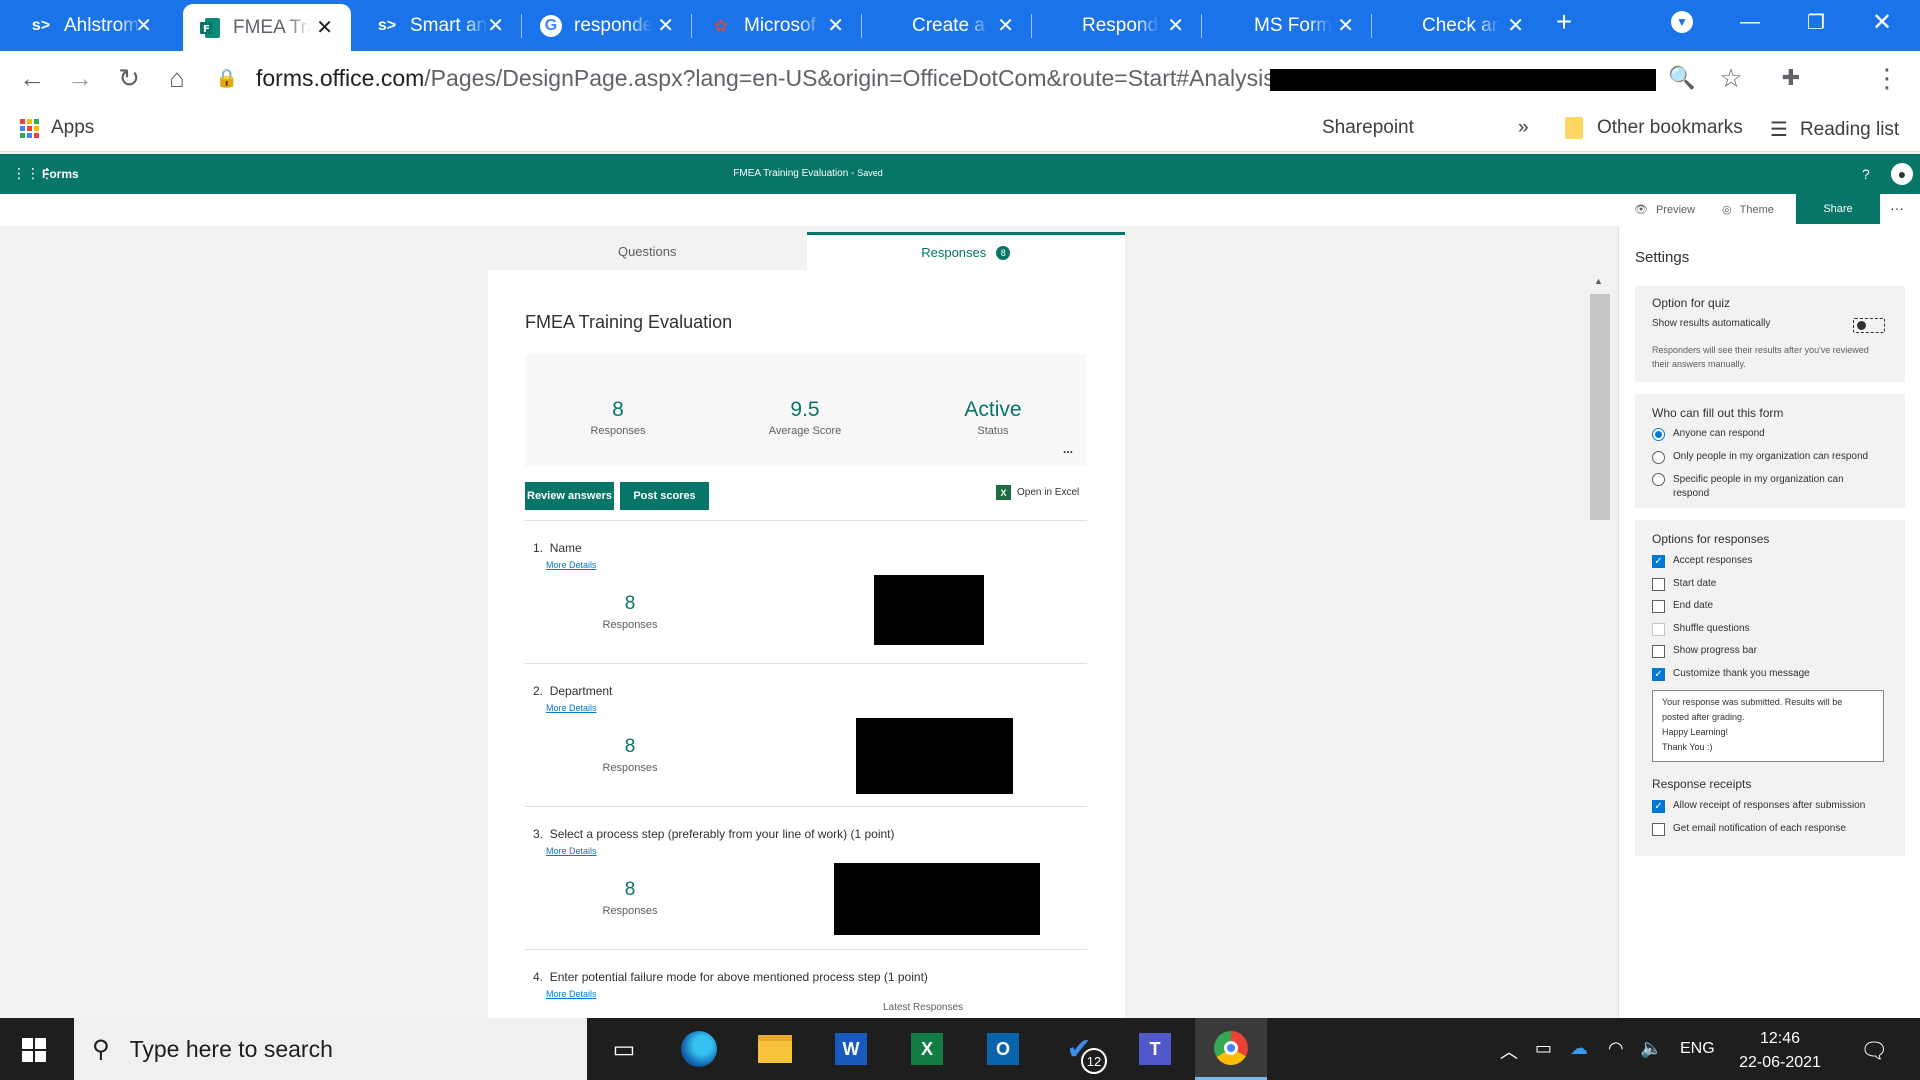  Describe the element at coordinates (34, 1050) in the screenshot. I see `windows-start-icon` at that location.